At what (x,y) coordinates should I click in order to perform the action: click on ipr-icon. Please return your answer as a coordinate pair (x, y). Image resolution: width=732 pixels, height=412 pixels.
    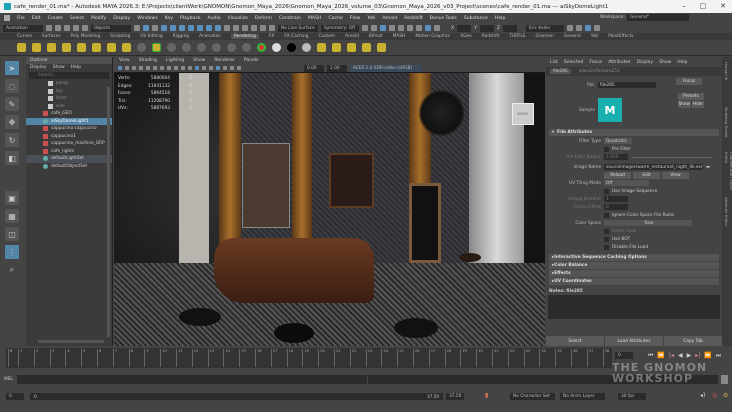
    Looking at the image, I should click on (410, 28).